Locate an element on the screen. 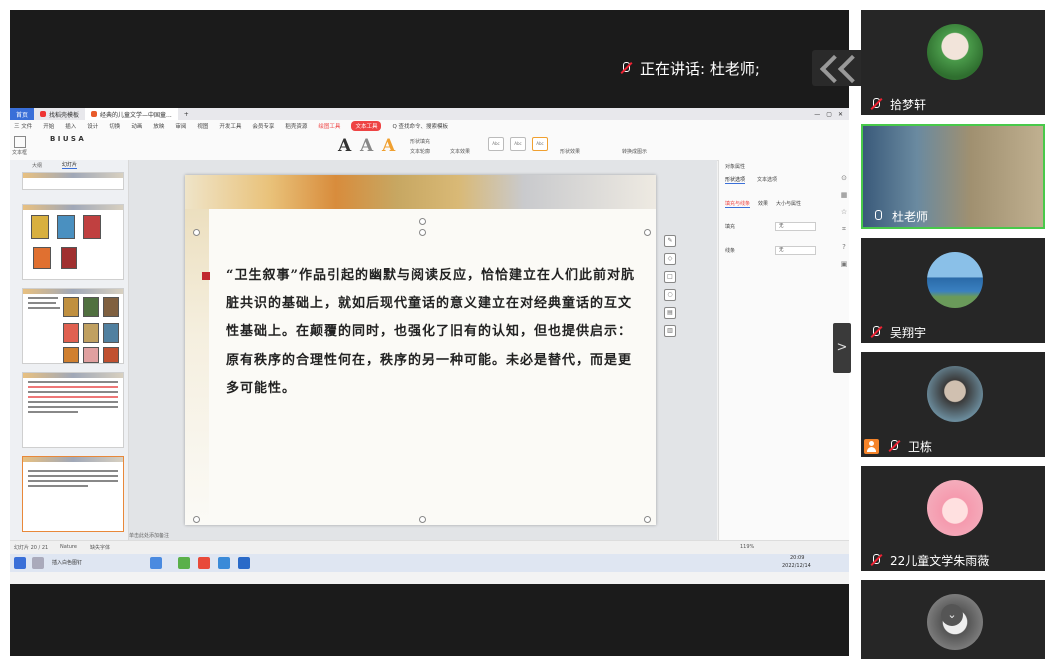  pen-icon: ✎ is located at coordinates (670, 241).